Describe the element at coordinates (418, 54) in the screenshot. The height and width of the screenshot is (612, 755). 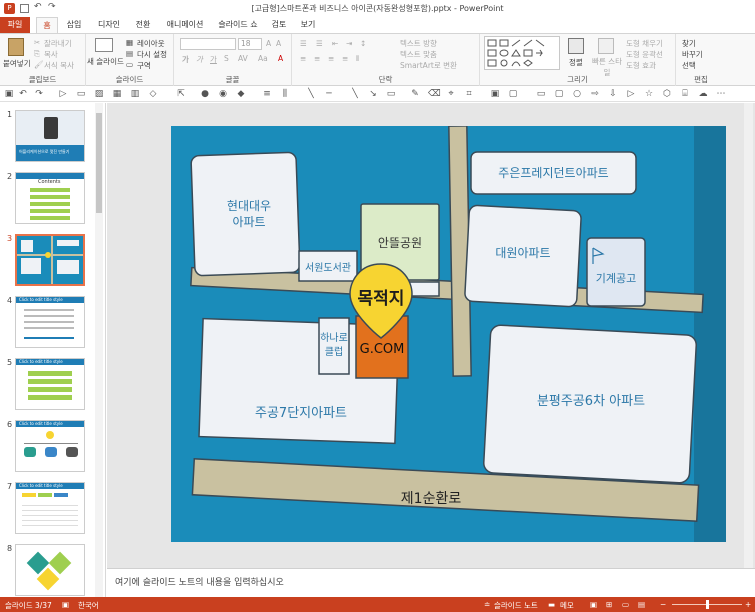
I see `align-text-button: 텍스트 맞춤` at that location.